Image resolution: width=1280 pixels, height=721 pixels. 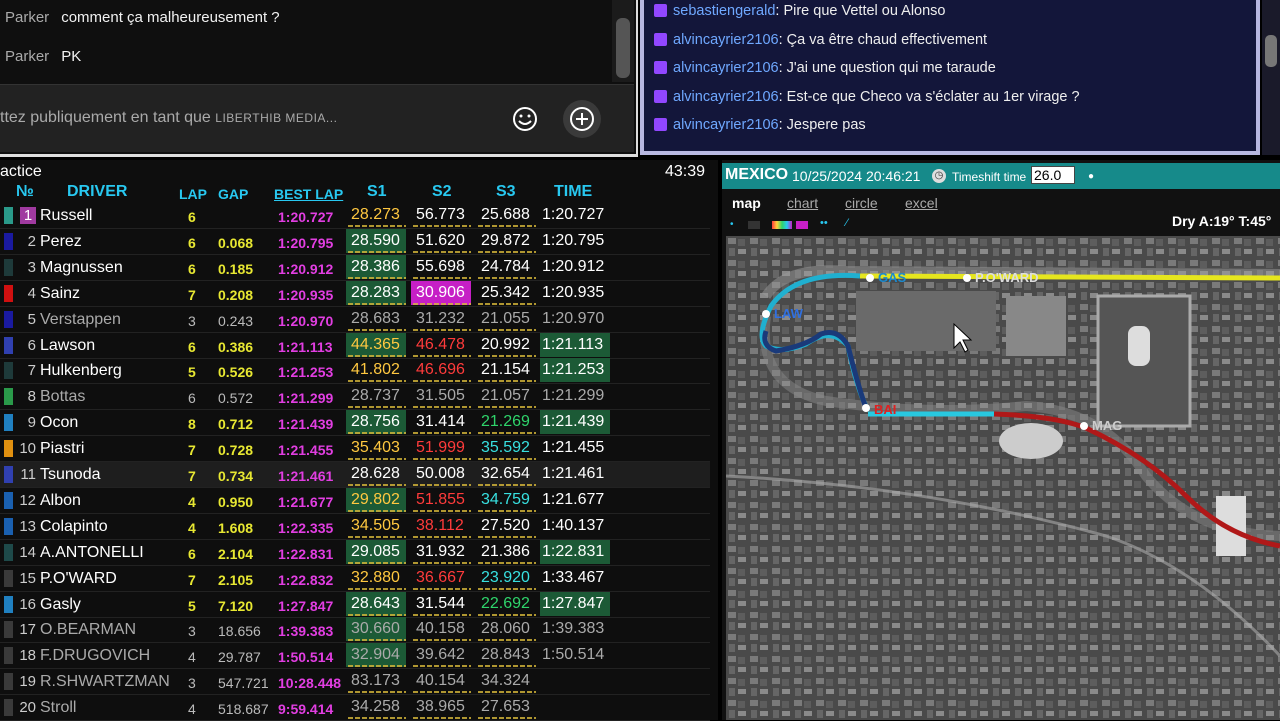 What do you see at coordinates (376, 422) in the screenshot?
I see `sector1-time: 28.756` at bounding box center [376, 422].